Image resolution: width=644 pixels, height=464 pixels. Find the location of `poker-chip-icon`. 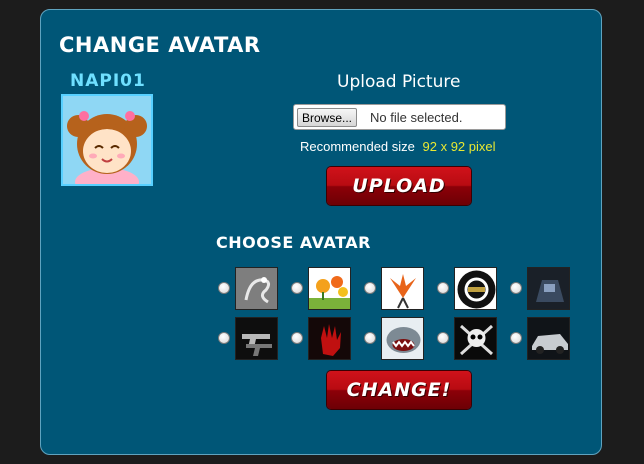

poker-chip-icon is located at coordinates (475, 288).